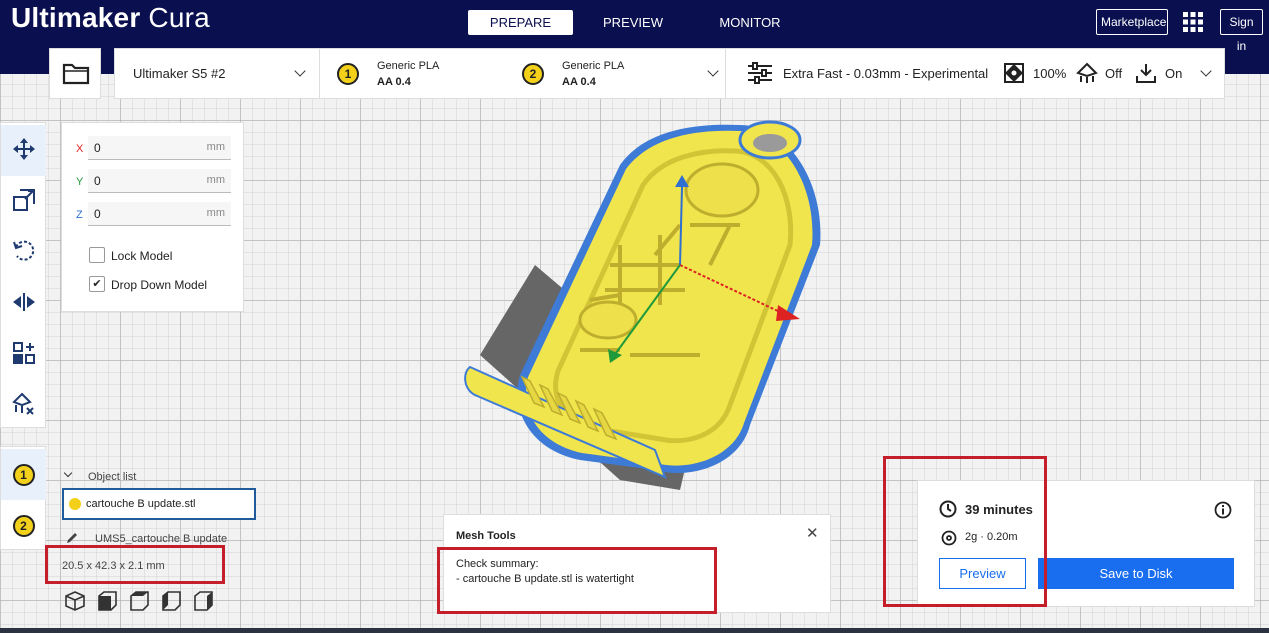 The width and height of the screenshot is (1269, 633). What do you see at coordinates (593, 66) in the screenshot?
I see `extruder-2-material: Generic PLA` at bounding box center [593, 66].